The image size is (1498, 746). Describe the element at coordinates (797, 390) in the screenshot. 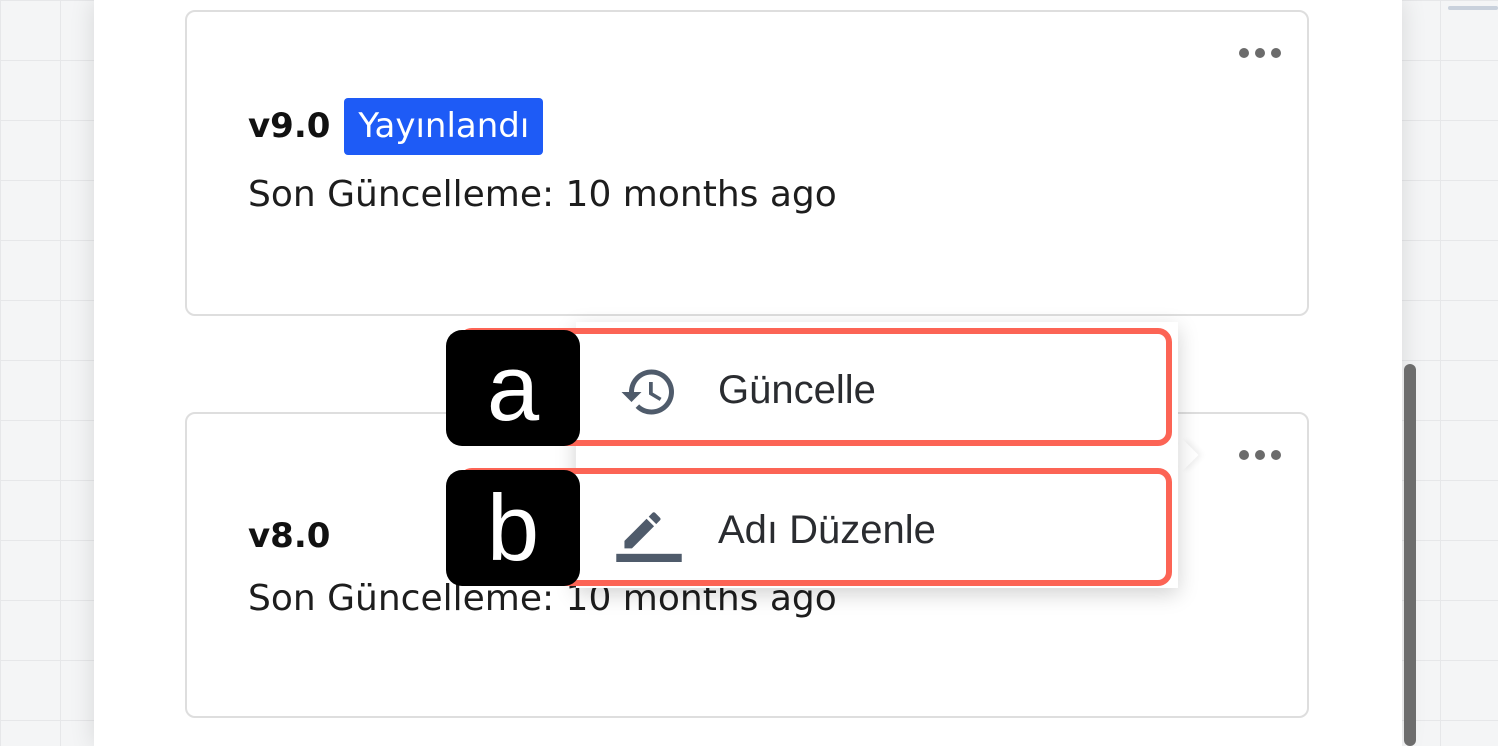

I see `menu-item-label: Güncelle` at that location.